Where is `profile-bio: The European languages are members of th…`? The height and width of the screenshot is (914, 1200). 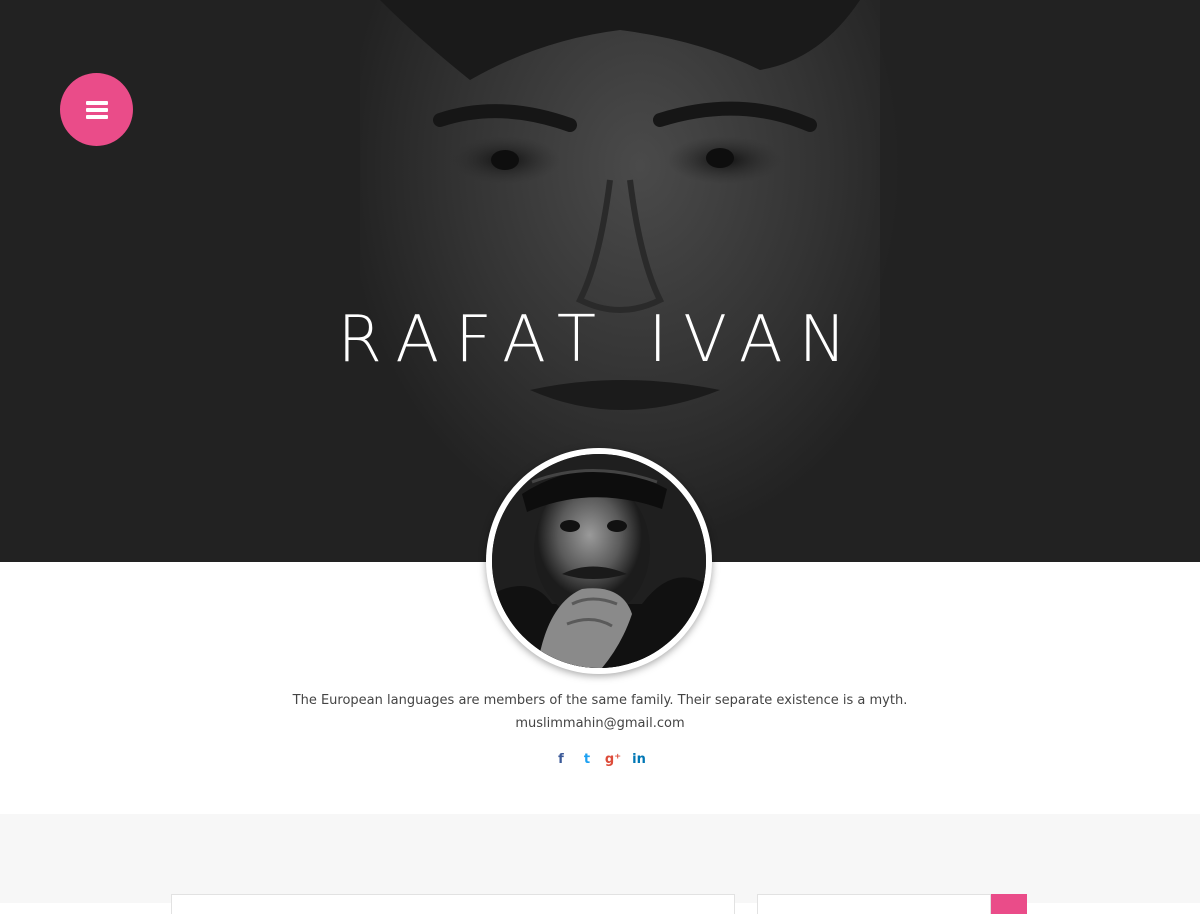
profile-bio: The European languages are members of th… is located at coordinates (600, 700).